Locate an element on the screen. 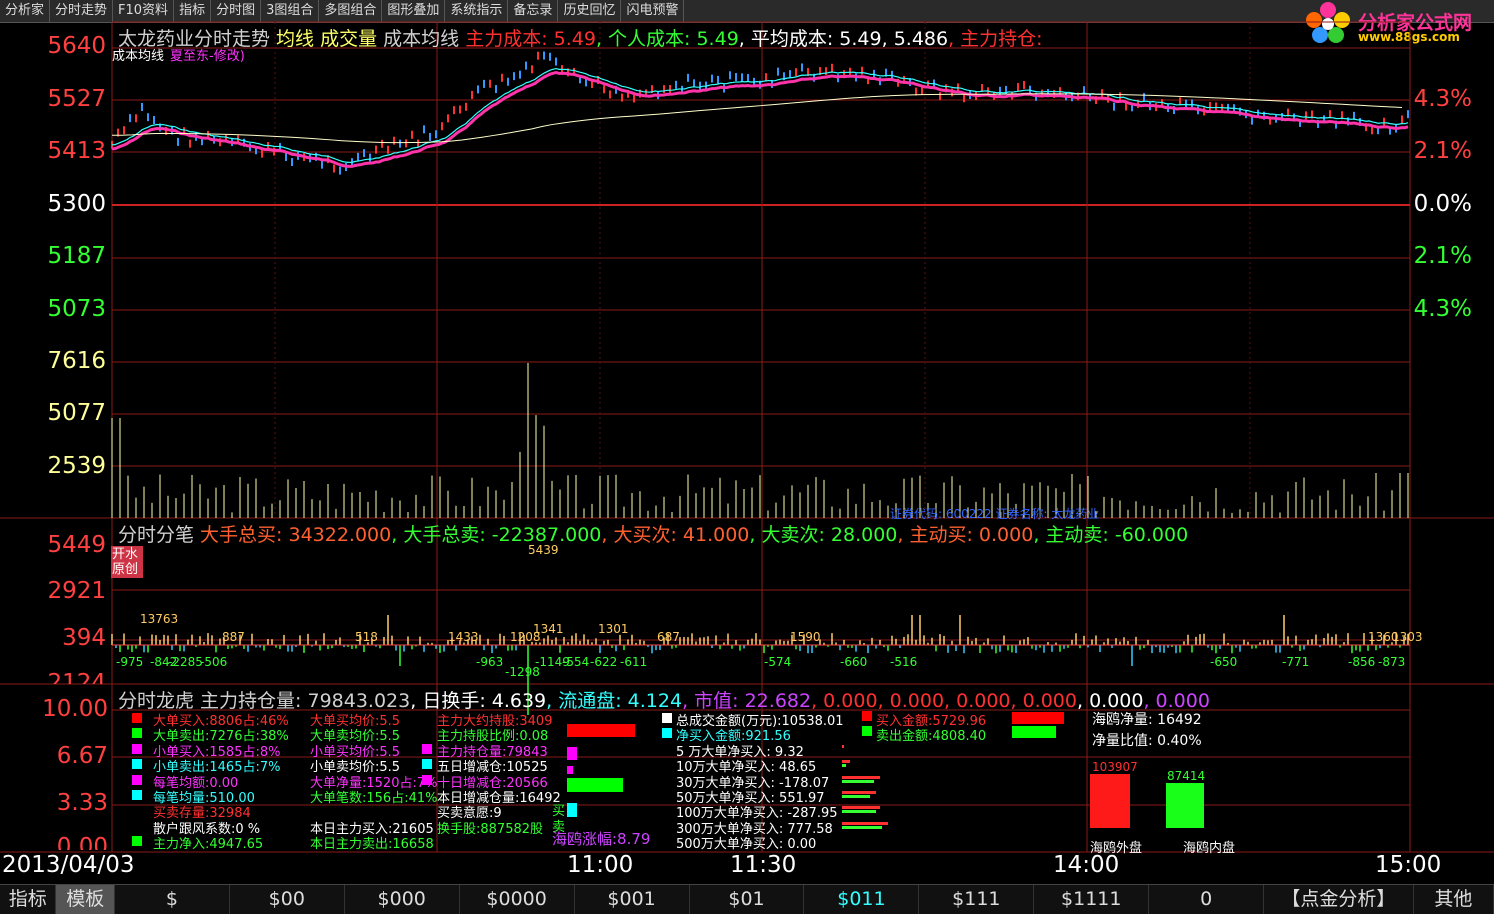 This screenshot has height=914, width=1494. tick-up-label: 1301 is located at coordinates (613, 629).